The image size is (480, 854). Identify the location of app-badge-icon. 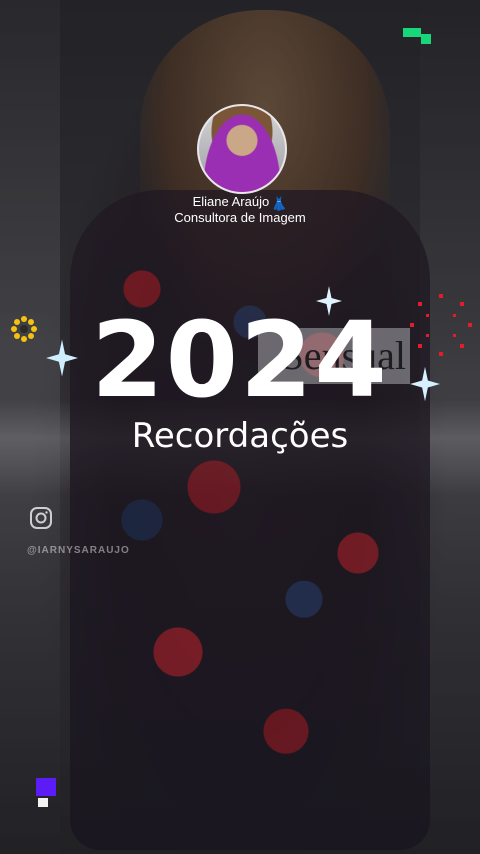
(46, 793).